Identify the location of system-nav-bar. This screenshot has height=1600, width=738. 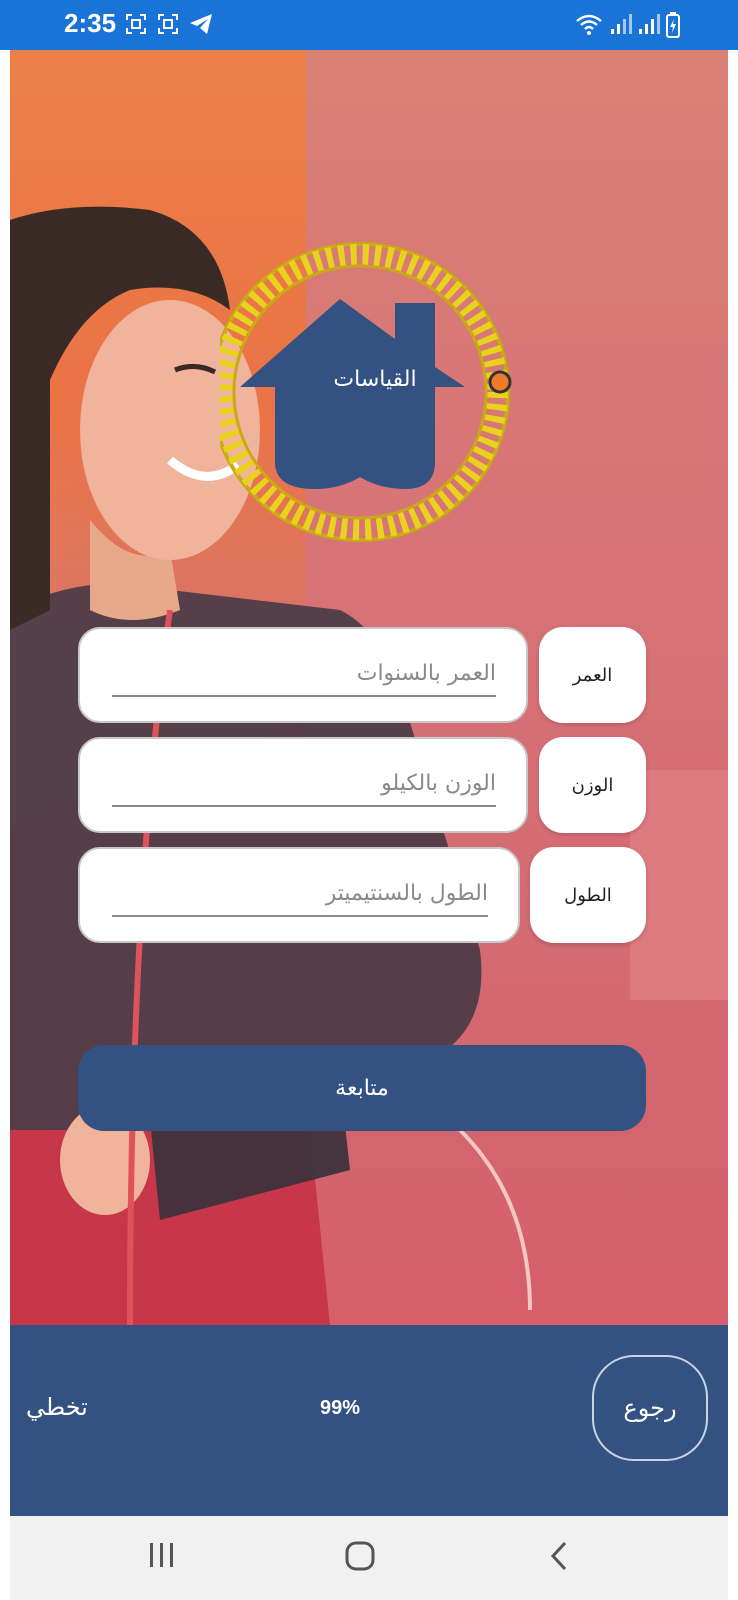
(369, 1558).